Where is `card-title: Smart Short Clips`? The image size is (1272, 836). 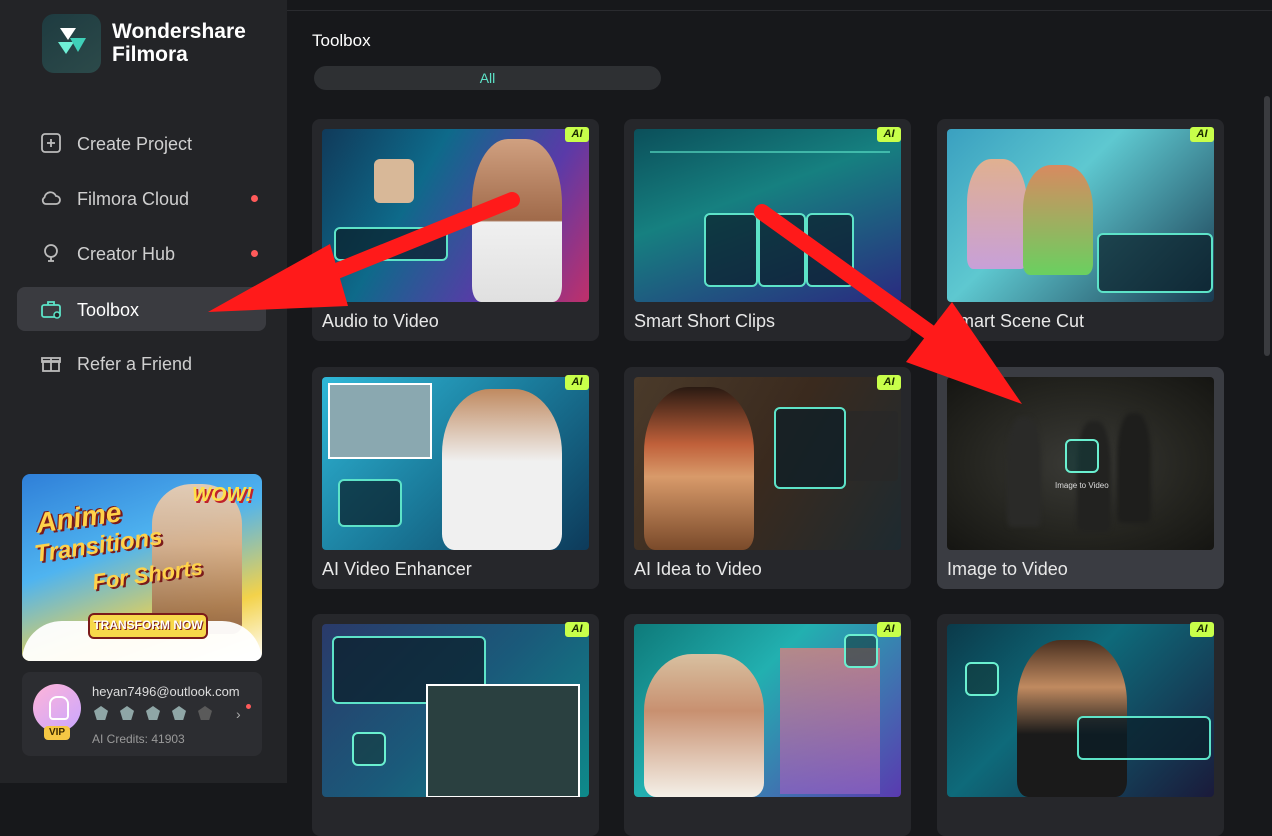
card-title: Smart Short Clips is located at coordinates (705, 321).